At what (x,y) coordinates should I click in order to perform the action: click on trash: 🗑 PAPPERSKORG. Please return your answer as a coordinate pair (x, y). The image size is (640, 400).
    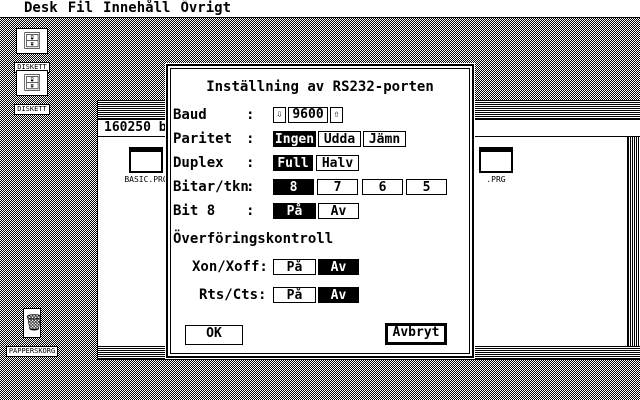
    Looking at the image, I should click on (32, 332).